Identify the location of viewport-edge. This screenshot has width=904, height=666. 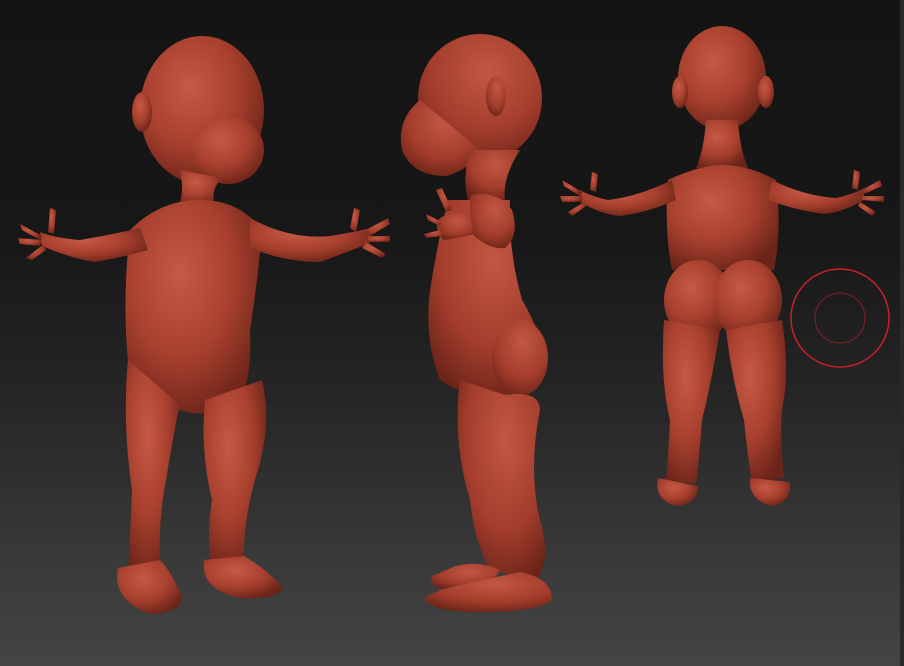
(902, 333).